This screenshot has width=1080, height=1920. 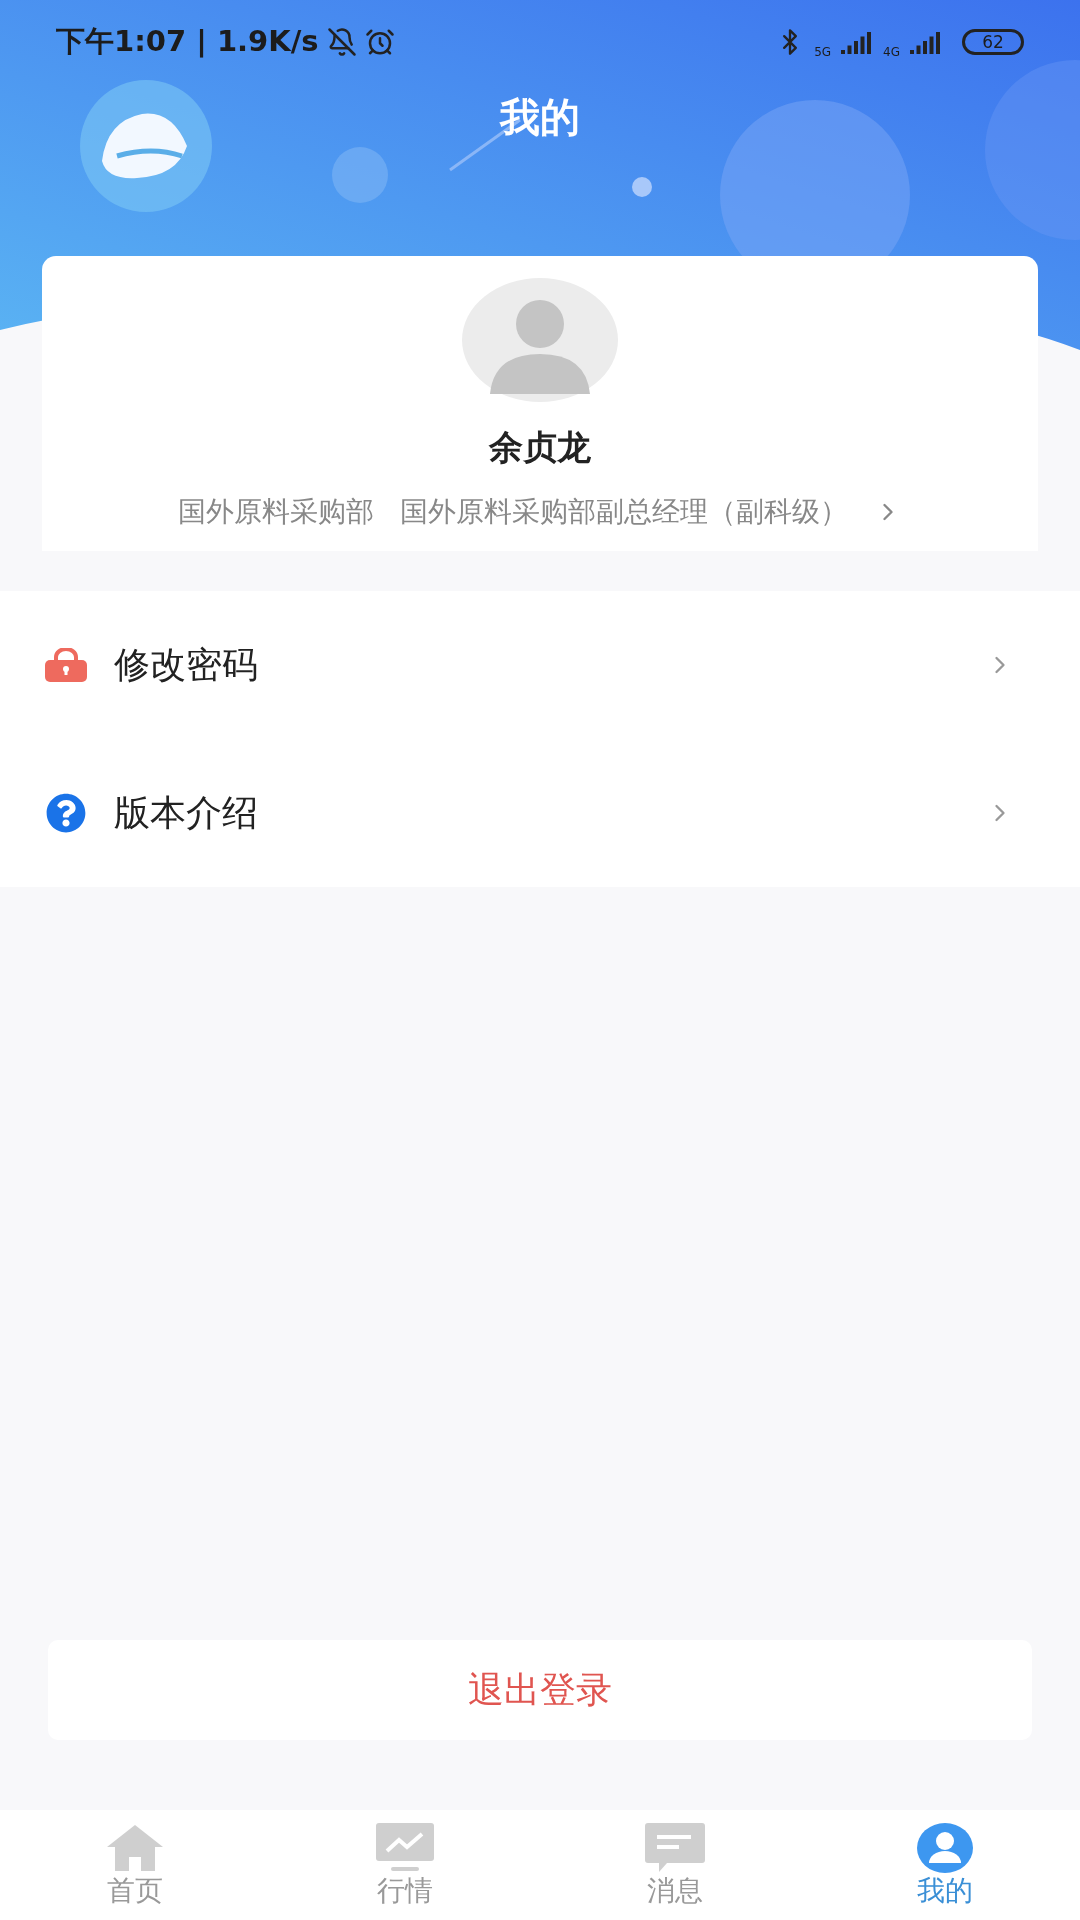 What do you see at coordinates (186, 813) in the screenshot?
I see `menu-label: 版本介绍` at bounding box center [186, 813].